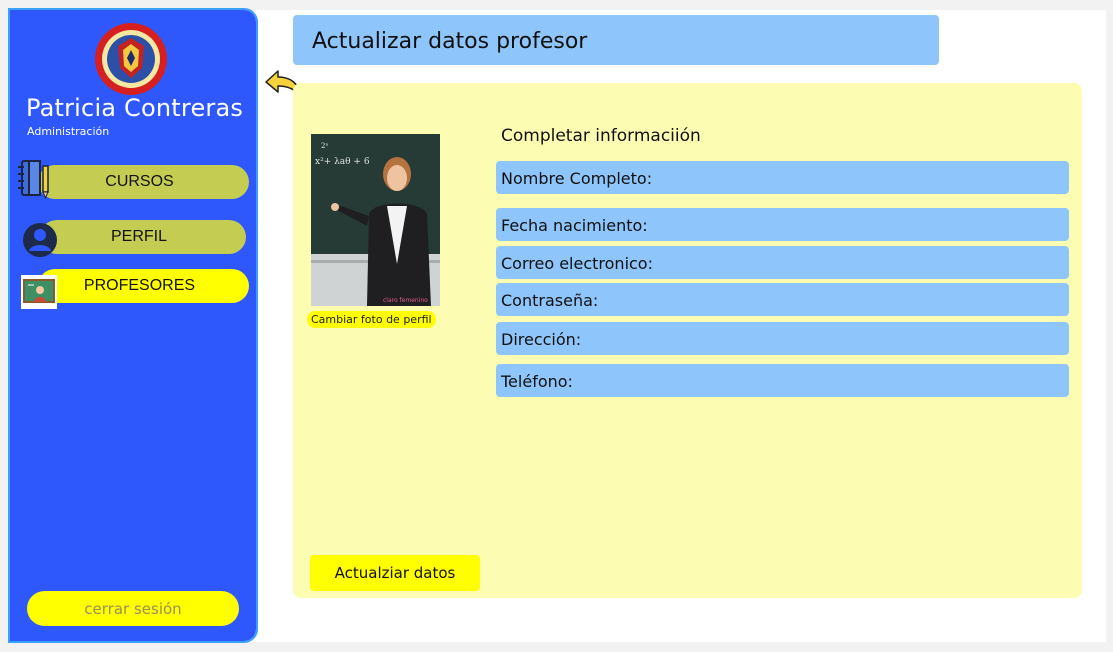 This screenshot has width=1113, height=652. I want to click on profile-photo: x²+ λaθ + 6 2ⁿ claro femenino, so click(375, 220).